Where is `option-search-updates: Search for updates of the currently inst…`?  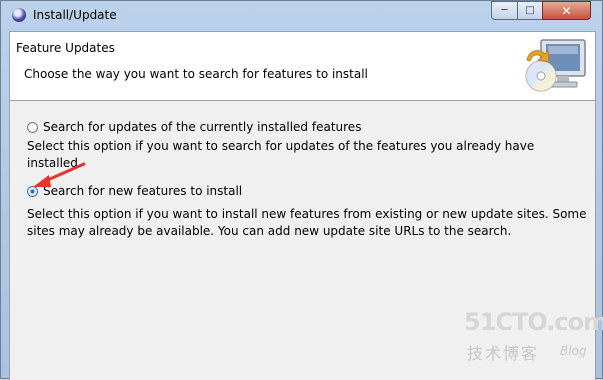
option-search-updates: Search for updates of the currently inst… is located at coordinates (194, 127).